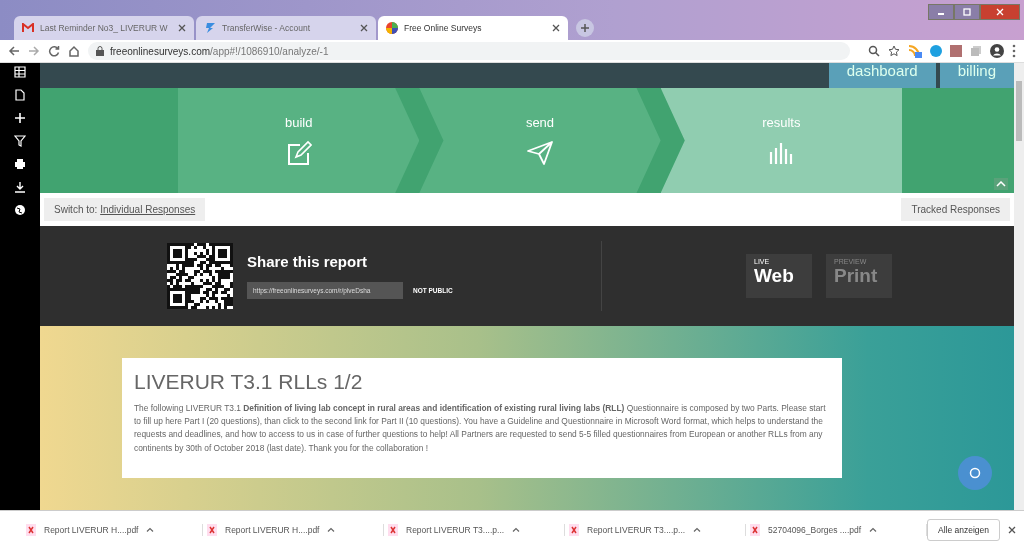 The width and height of the screenshot is (1024, 547). What do you see at coordinates (894, 51) in the screenshot?
I see `star-icon` at bounding box center [894, 51].